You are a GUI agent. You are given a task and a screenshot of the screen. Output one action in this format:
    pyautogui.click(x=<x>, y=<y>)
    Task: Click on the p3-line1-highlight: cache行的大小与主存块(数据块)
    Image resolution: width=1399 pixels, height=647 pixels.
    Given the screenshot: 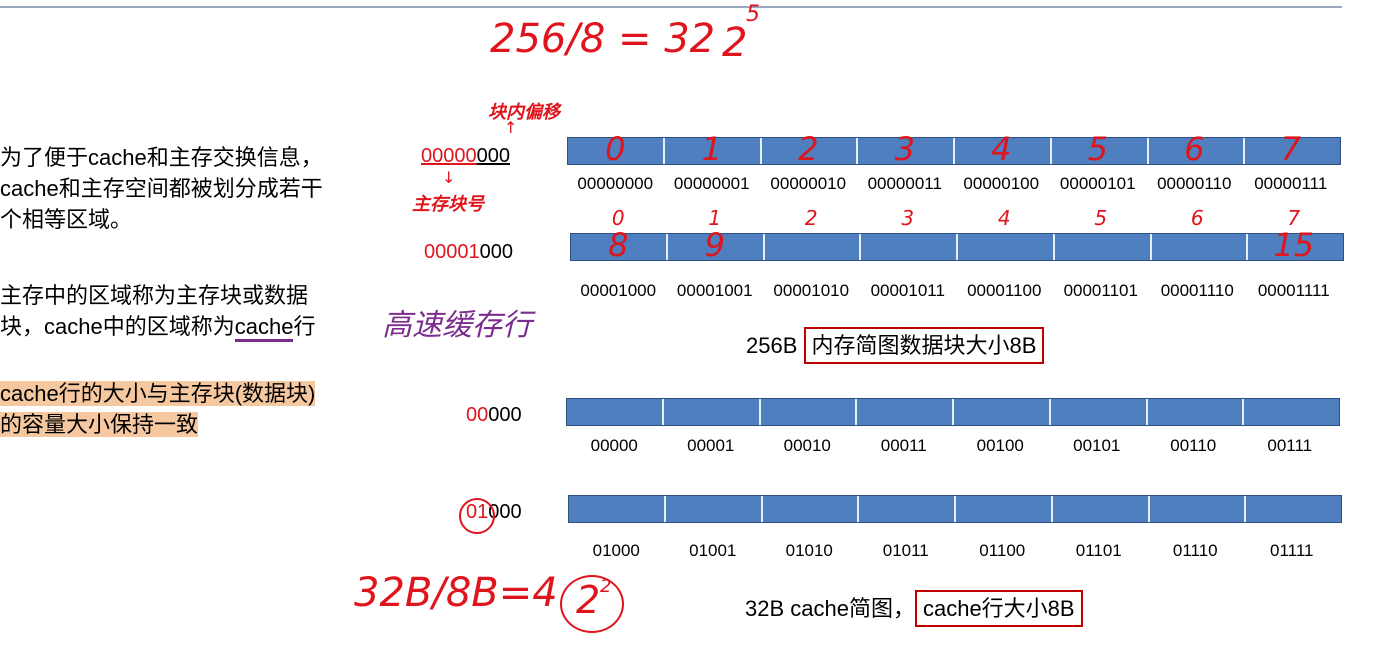 What is the action you would take?
    pyautogui.click(x=158, y=393)
    